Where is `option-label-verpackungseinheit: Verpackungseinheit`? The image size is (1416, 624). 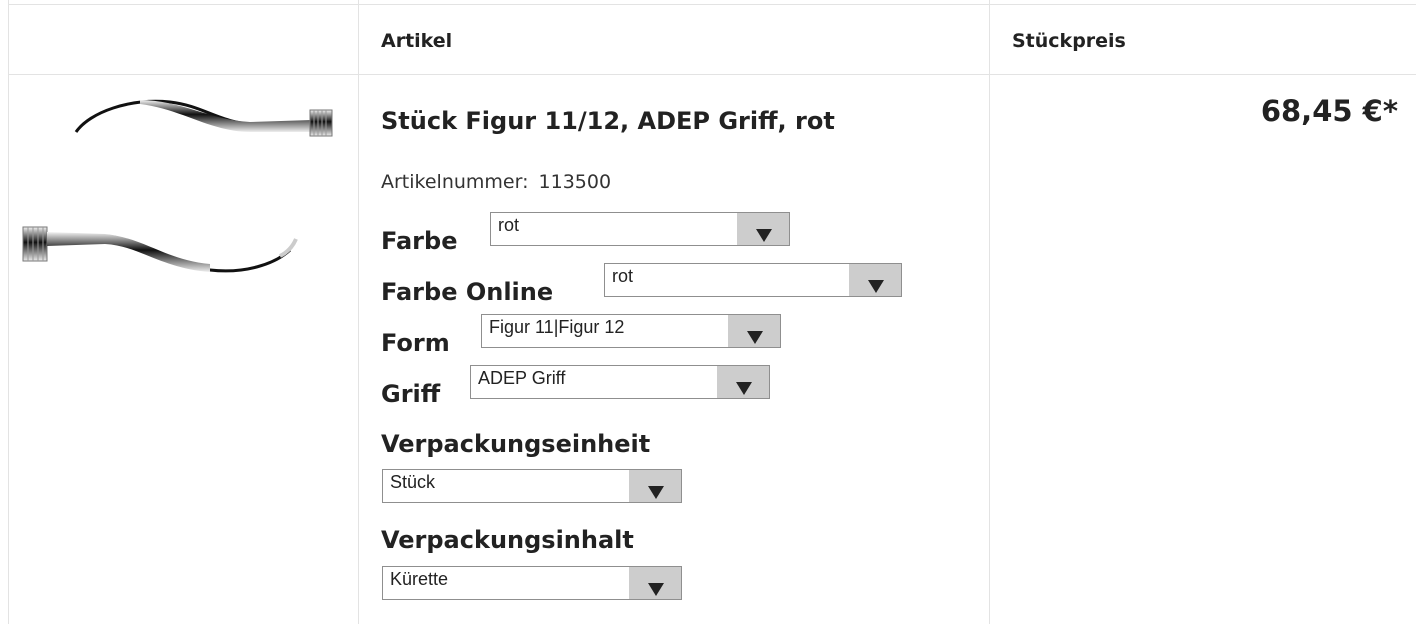
option-label-verpackungseinheit: Verpackungseinheit is located at coordinates (516, 444).